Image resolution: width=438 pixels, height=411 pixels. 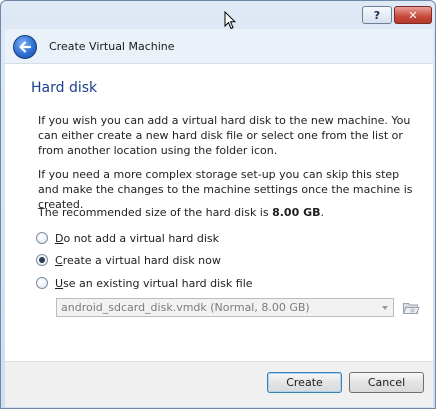 I want to click on back-arrow-icon, so click(x=25, y=47).